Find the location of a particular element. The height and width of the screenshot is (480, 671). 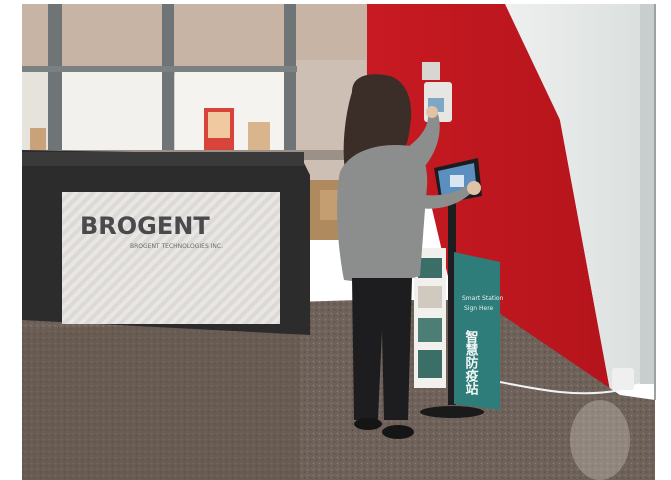

brand-logo: BROGENT is located at coordinates (145, 226).